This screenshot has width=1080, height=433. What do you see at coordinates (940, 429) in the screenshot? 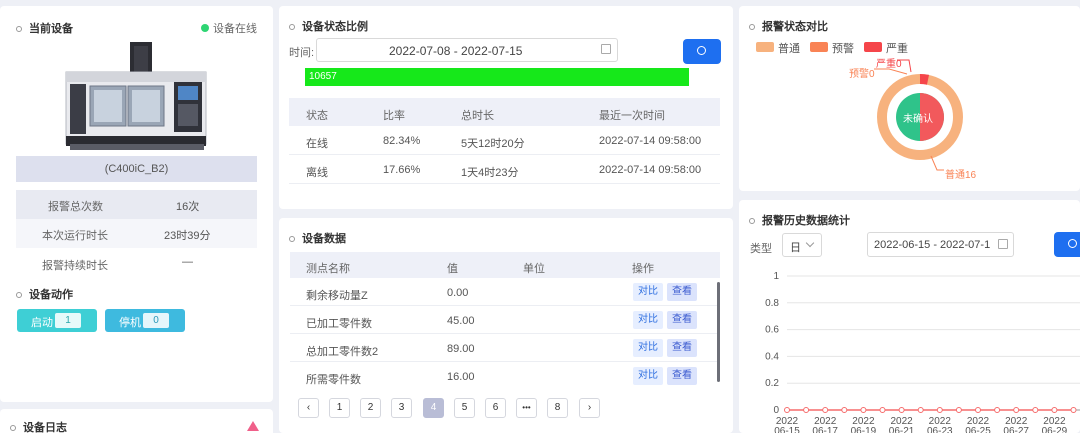
I see `x-tick-label: 06-23` at bounding box center [940, 429].